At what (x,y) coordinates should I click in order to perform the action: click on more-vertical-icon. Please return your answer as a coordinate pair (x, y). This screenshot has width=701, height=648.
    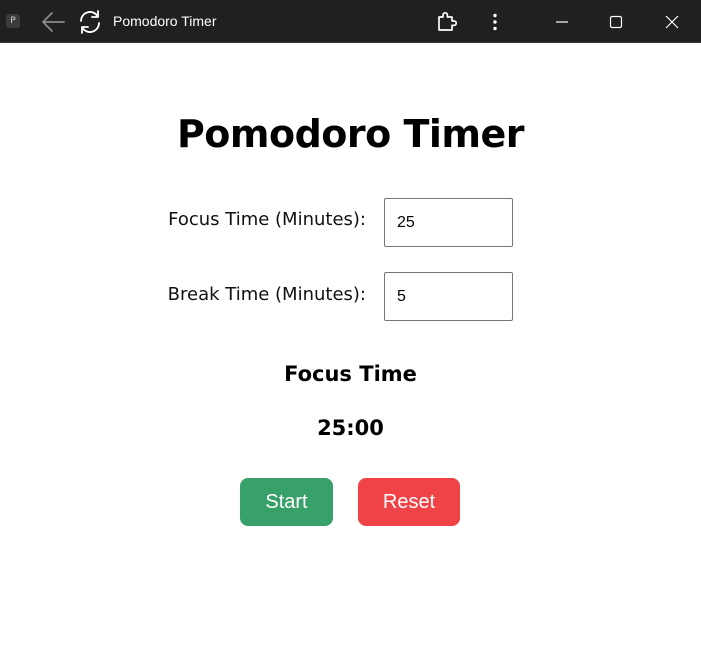
    Looking at the image, I should click on (495, 22).